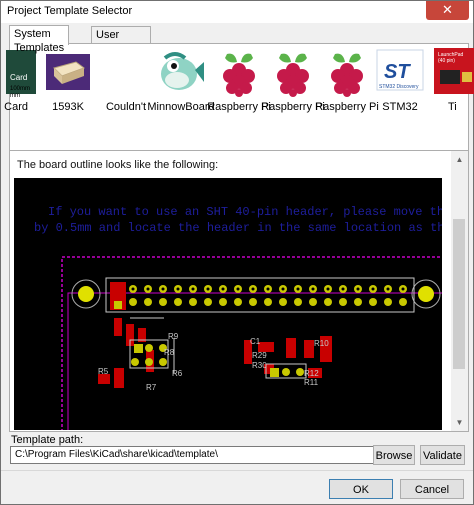 This screenshot has width=474, height=505. Describe the element at coordinates (68, 73) in the screenshot. I see `enclosure-thumbnail` at that location.